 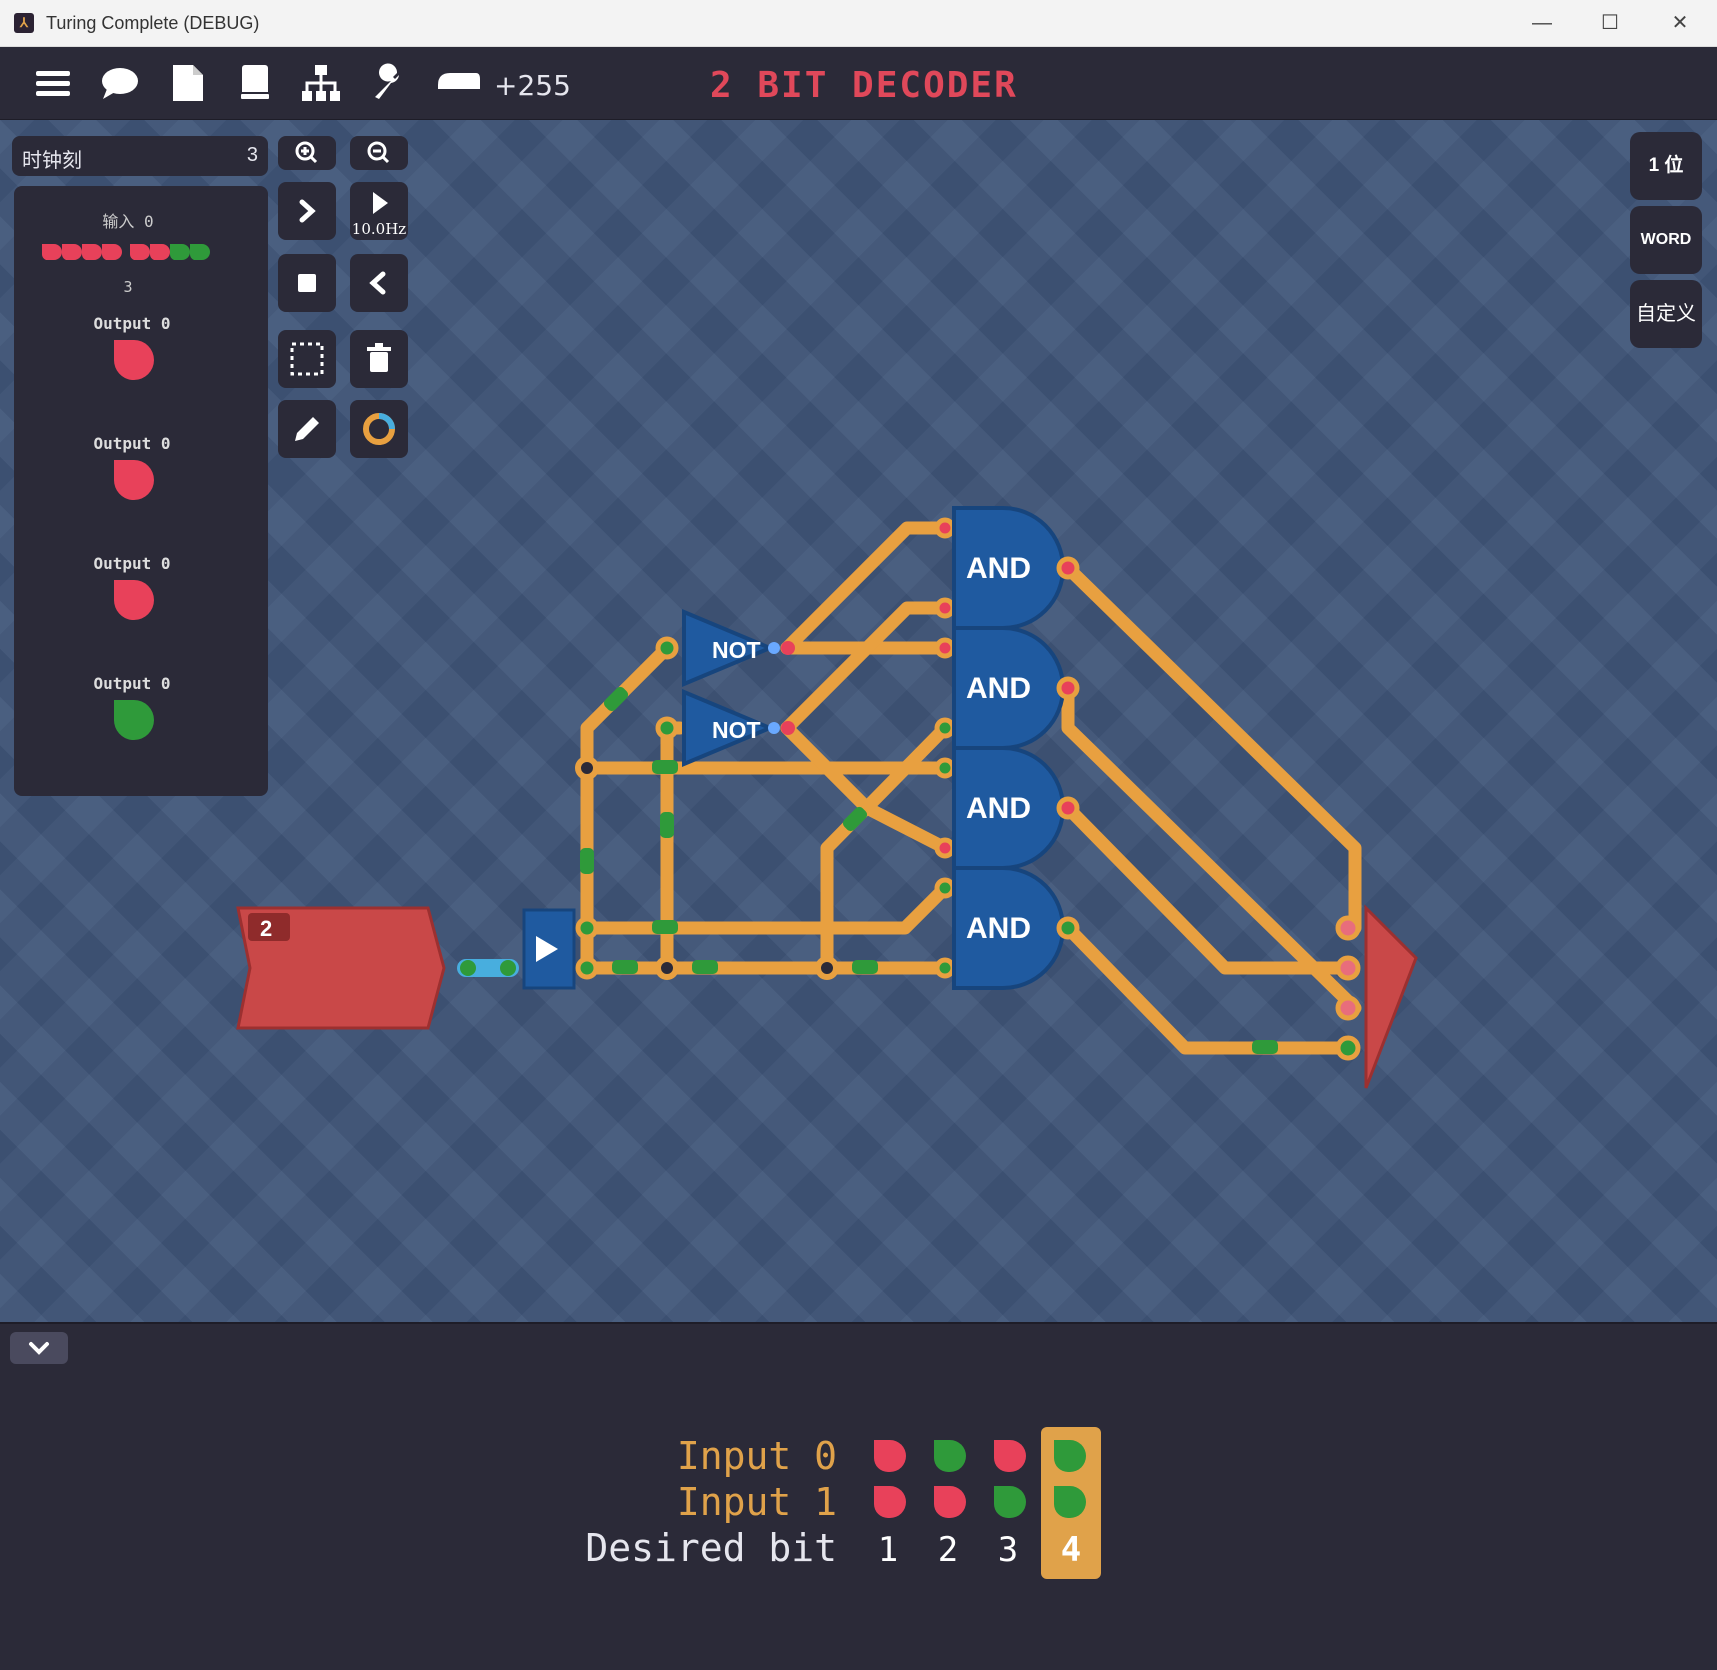 I want to click on desired-cell: 4, so click(x=1071, y=1550).